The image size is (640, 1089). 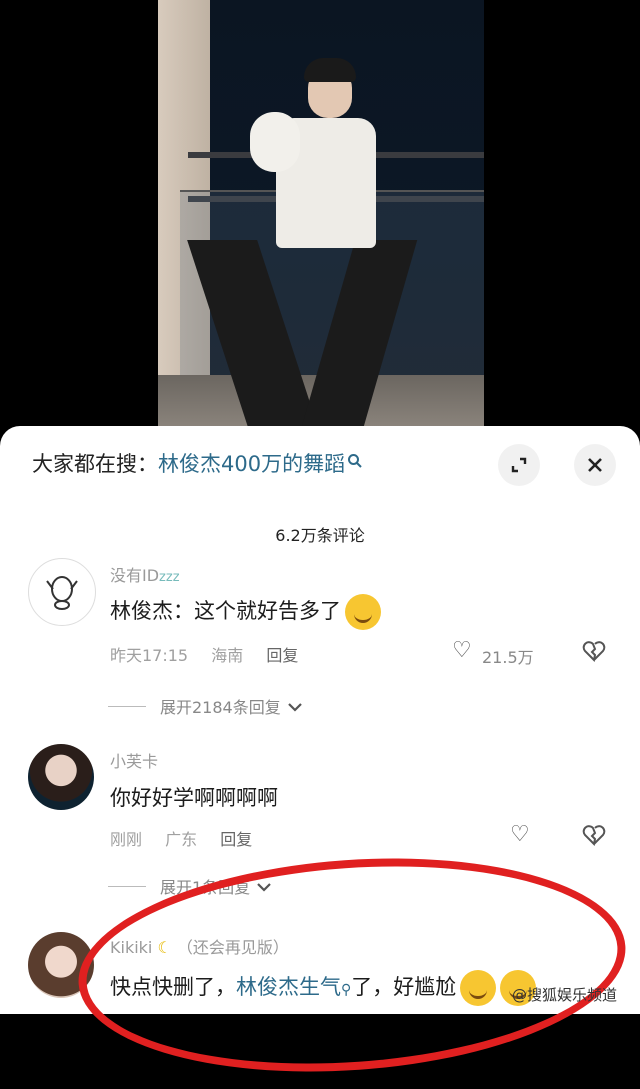 What do you see at coordinates (194, 798) in the screenshot?
I see `comment-text: 你好好学啊啊啊啊` at bounding box center [194, 798].